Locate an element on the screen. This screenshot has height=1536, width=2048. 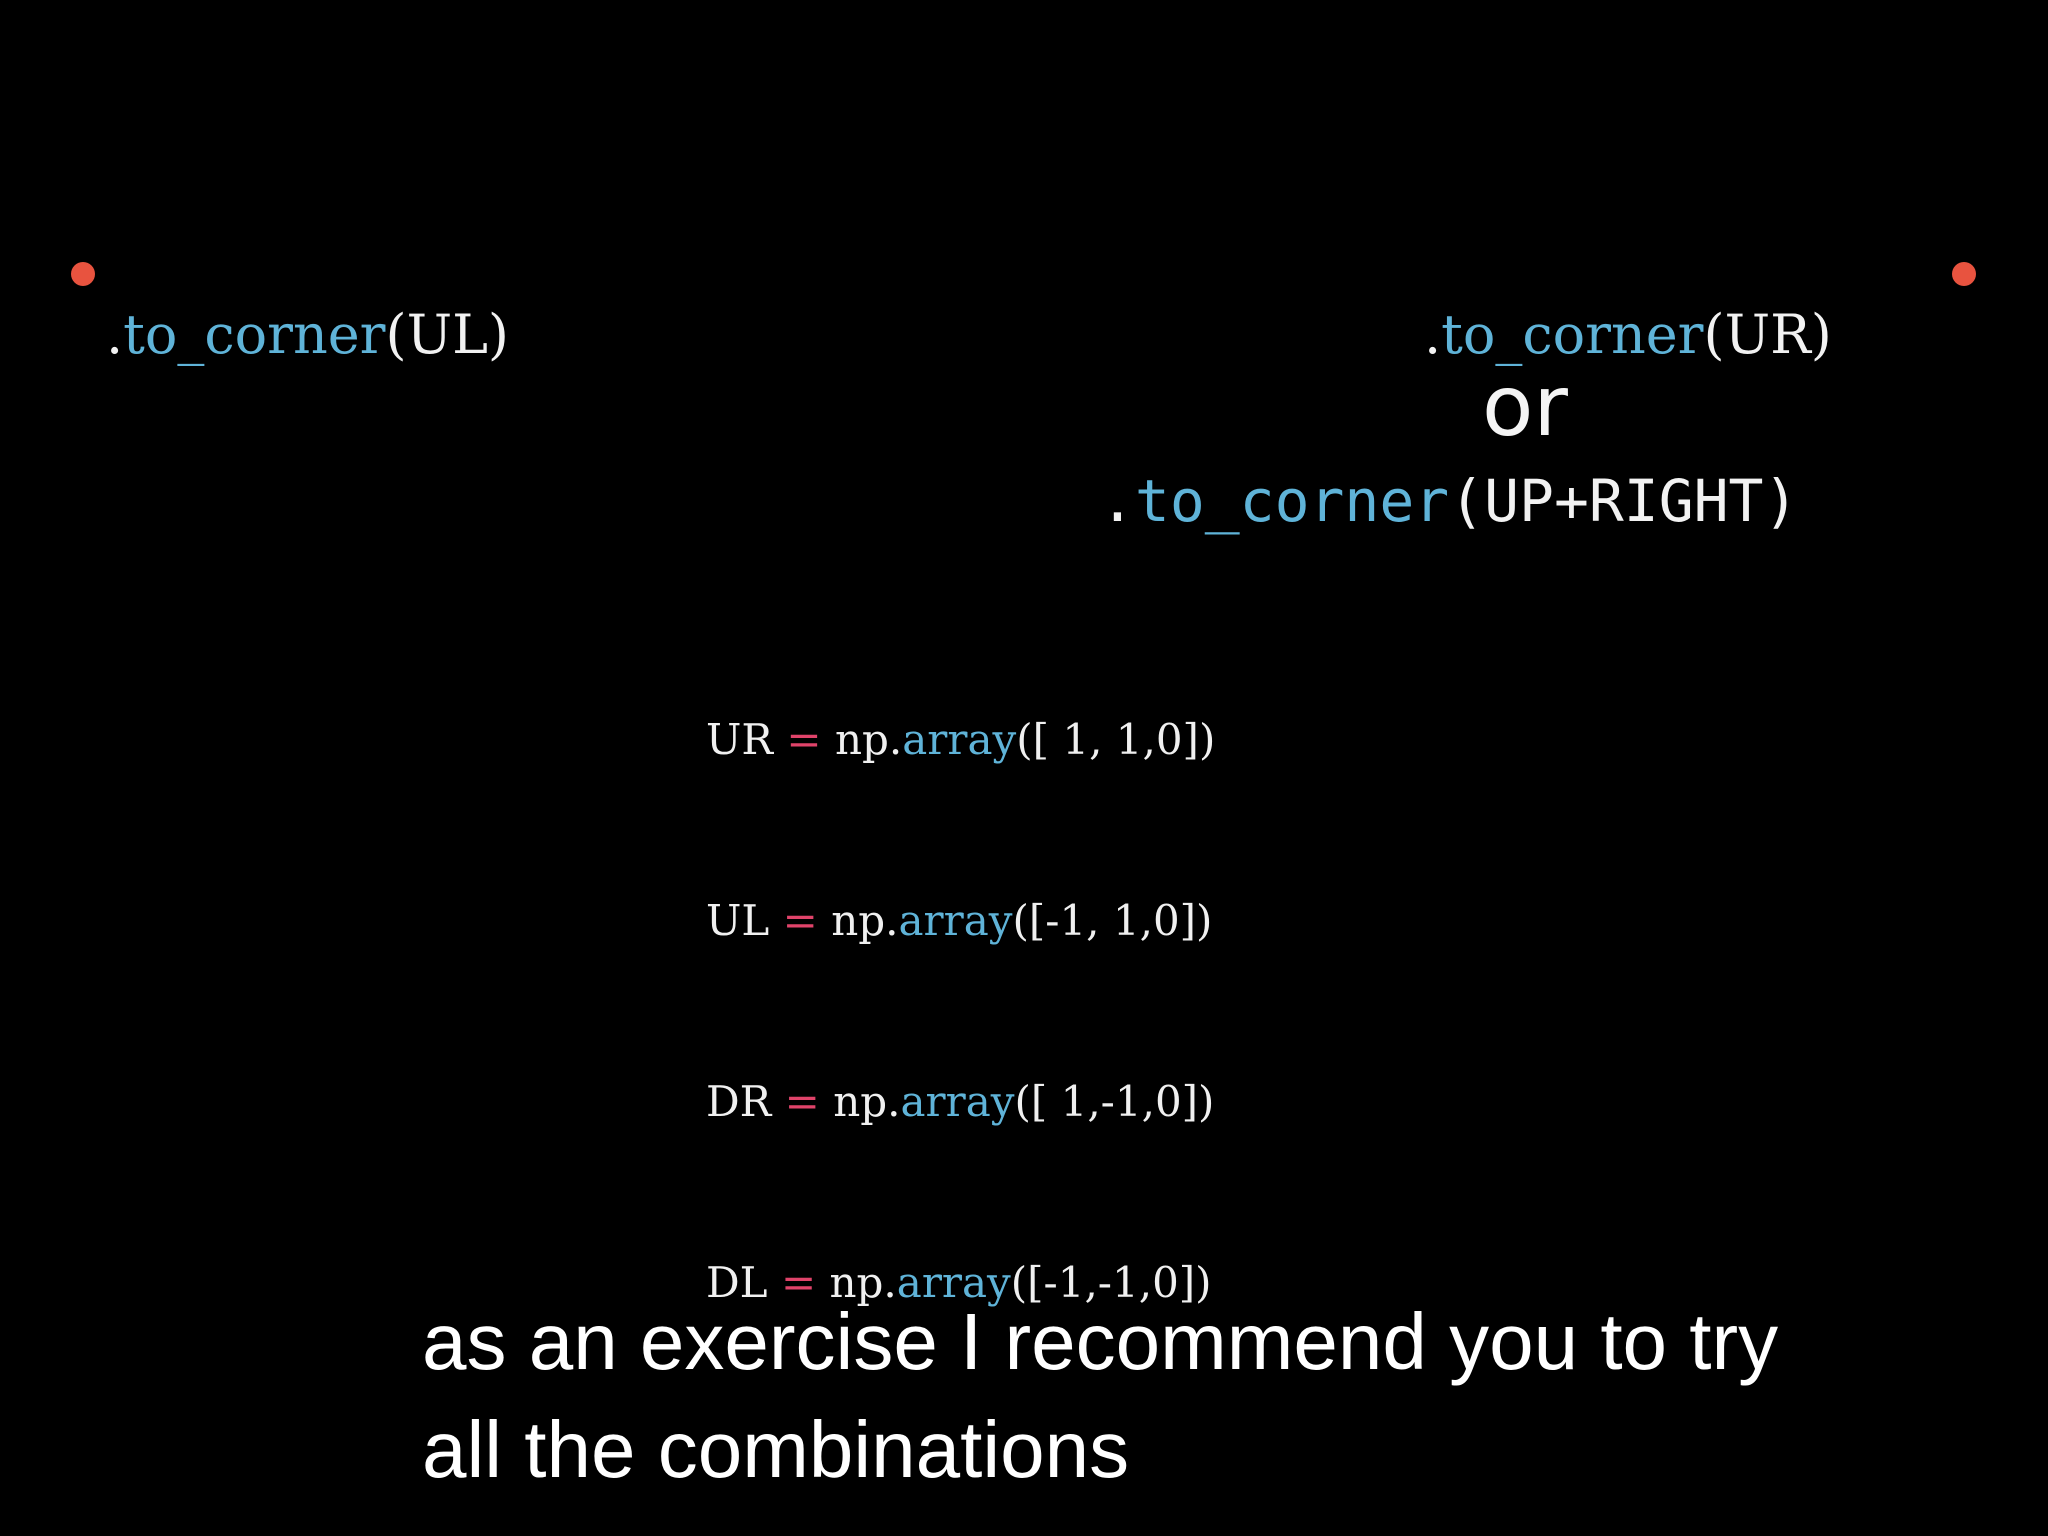
subtitle-line-2: all the combinations is located at coordinates (776, 1449).